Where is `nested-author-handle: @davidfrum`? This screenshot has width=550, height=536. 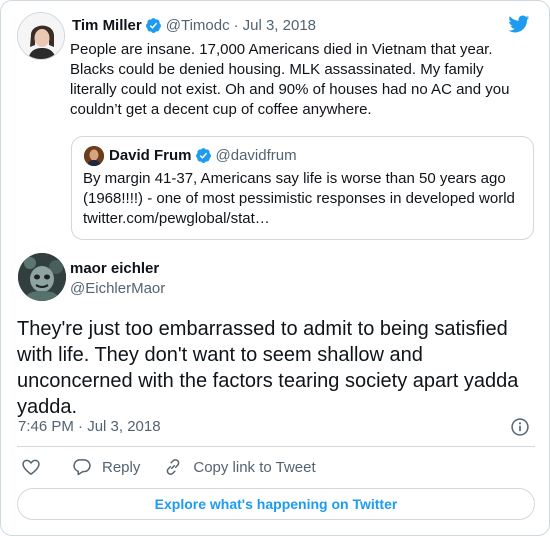
nested-author-handle: @davidfrum is located at coordinates (256, 155).